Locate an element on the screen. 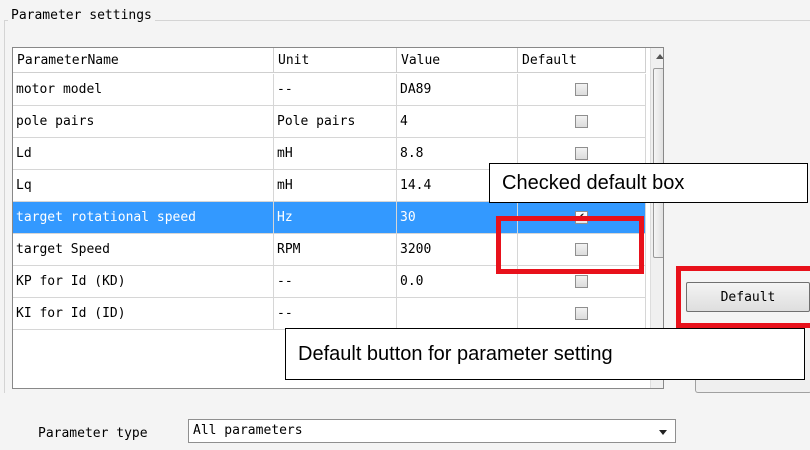  param-name-cell: pole pairs is located at coordinates (143, 122).